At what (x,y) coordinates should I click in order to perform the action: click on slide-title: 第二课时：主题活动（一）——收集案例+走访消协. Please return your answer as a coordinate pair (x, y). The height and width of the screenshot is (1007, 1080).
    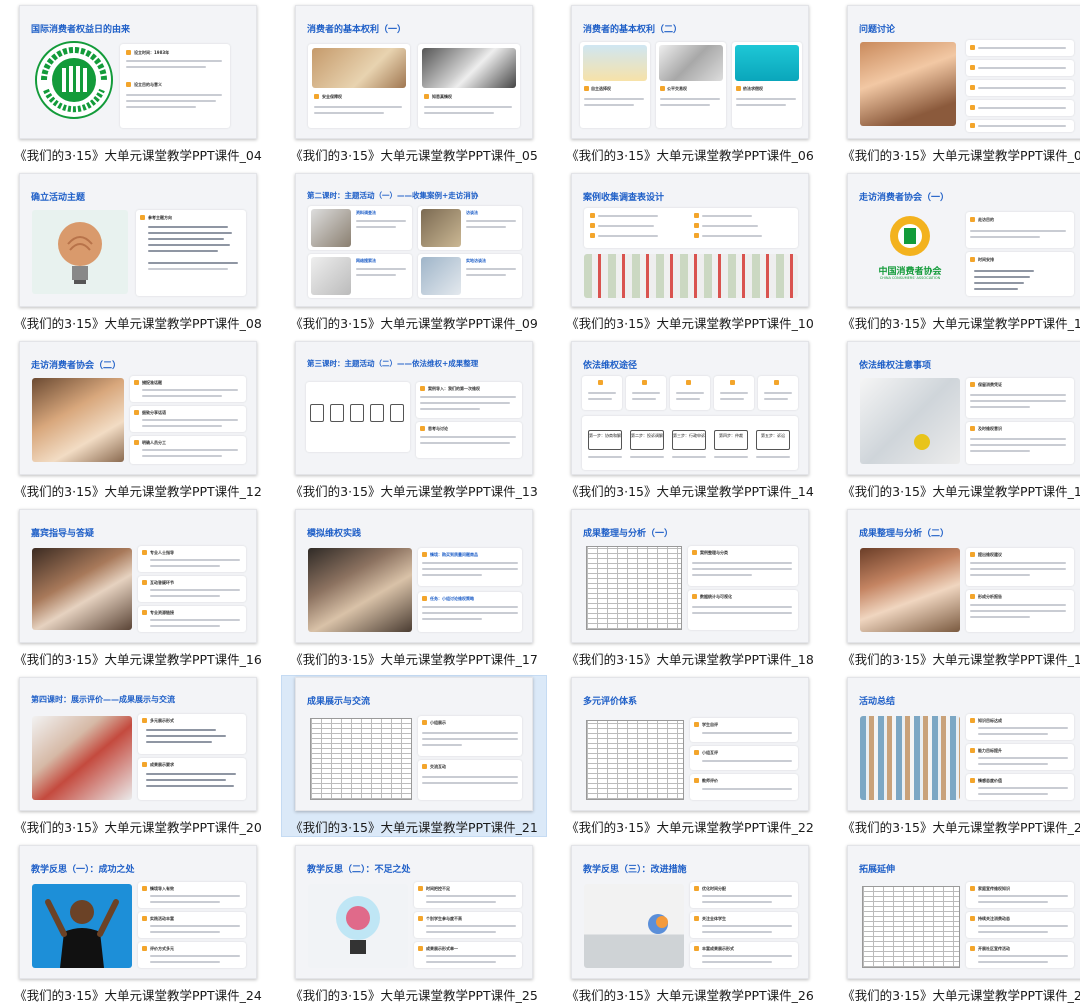
    Looking at the image, I should click on (393, 195).